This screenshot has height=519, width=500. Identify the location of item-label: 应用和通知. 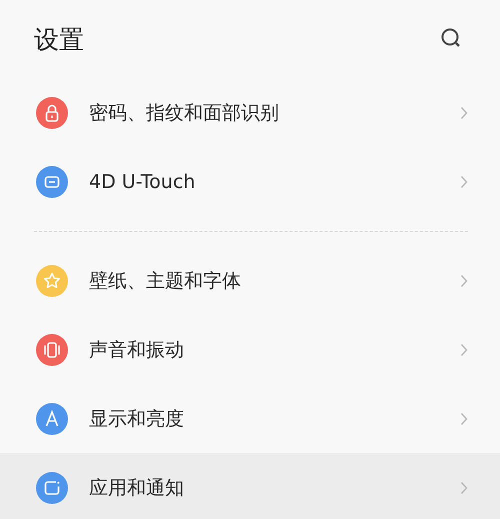
(137, 488).